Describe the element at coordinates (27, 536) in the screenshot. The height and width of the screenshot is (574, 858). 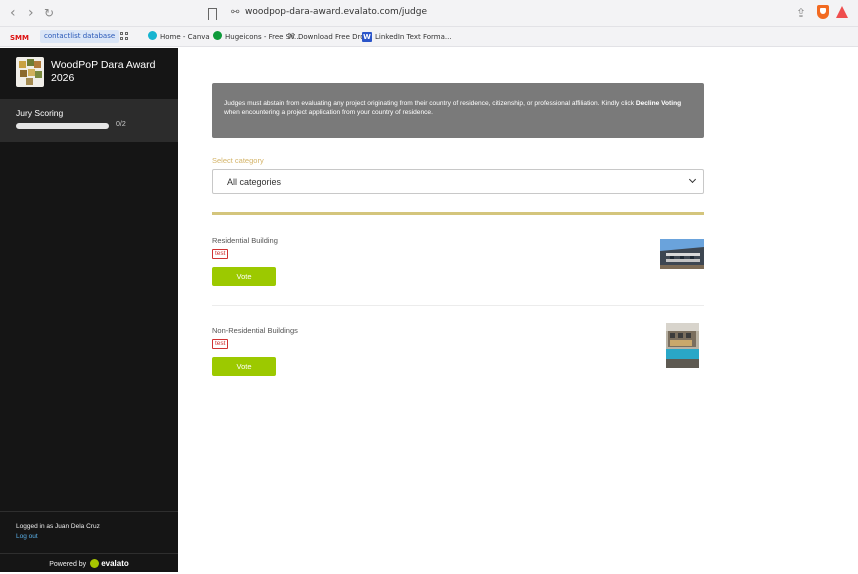
I see `logout-link: Log out` at that location.